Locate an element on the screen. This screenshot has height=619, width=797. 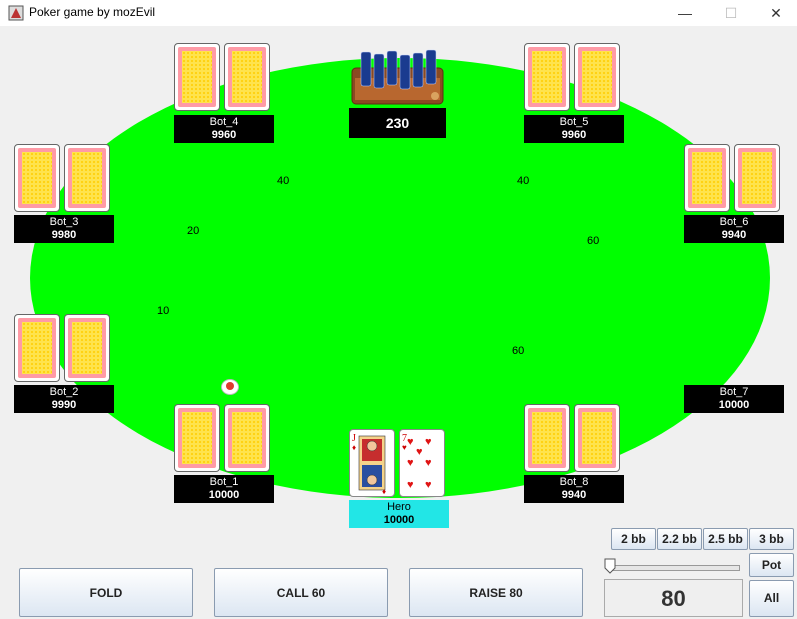
title-bar: Poker game by mozEvil — ☐ ✕ is located at coordinates (398, 13).